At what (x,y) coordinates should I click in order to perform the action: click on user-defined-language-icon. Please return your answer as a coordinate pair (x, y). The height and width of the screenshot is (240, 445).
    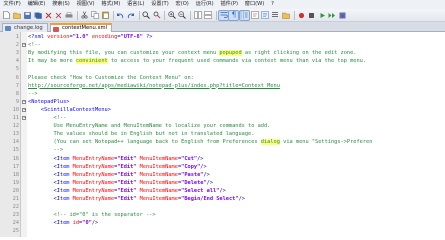
    Looking at the image, I should click on (254, 15).